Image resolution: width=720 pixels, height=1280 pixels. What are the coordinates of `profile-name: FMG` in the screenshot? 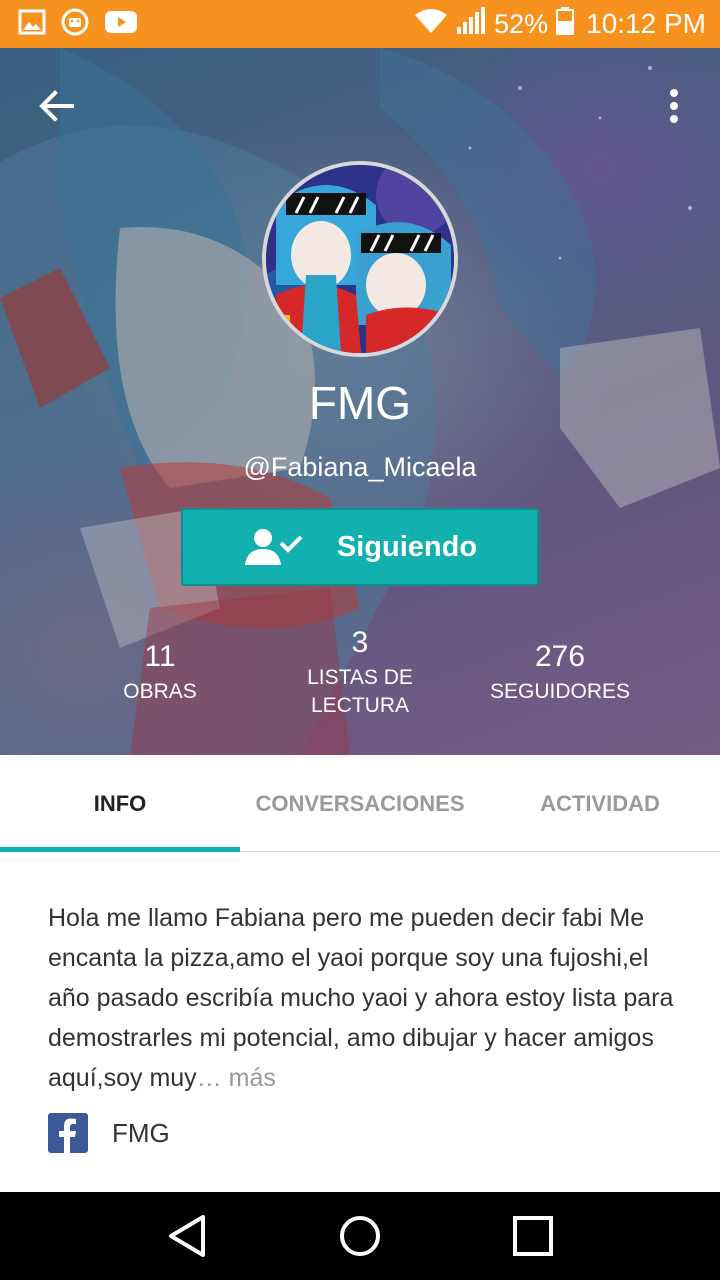 It's located at (360, 403).